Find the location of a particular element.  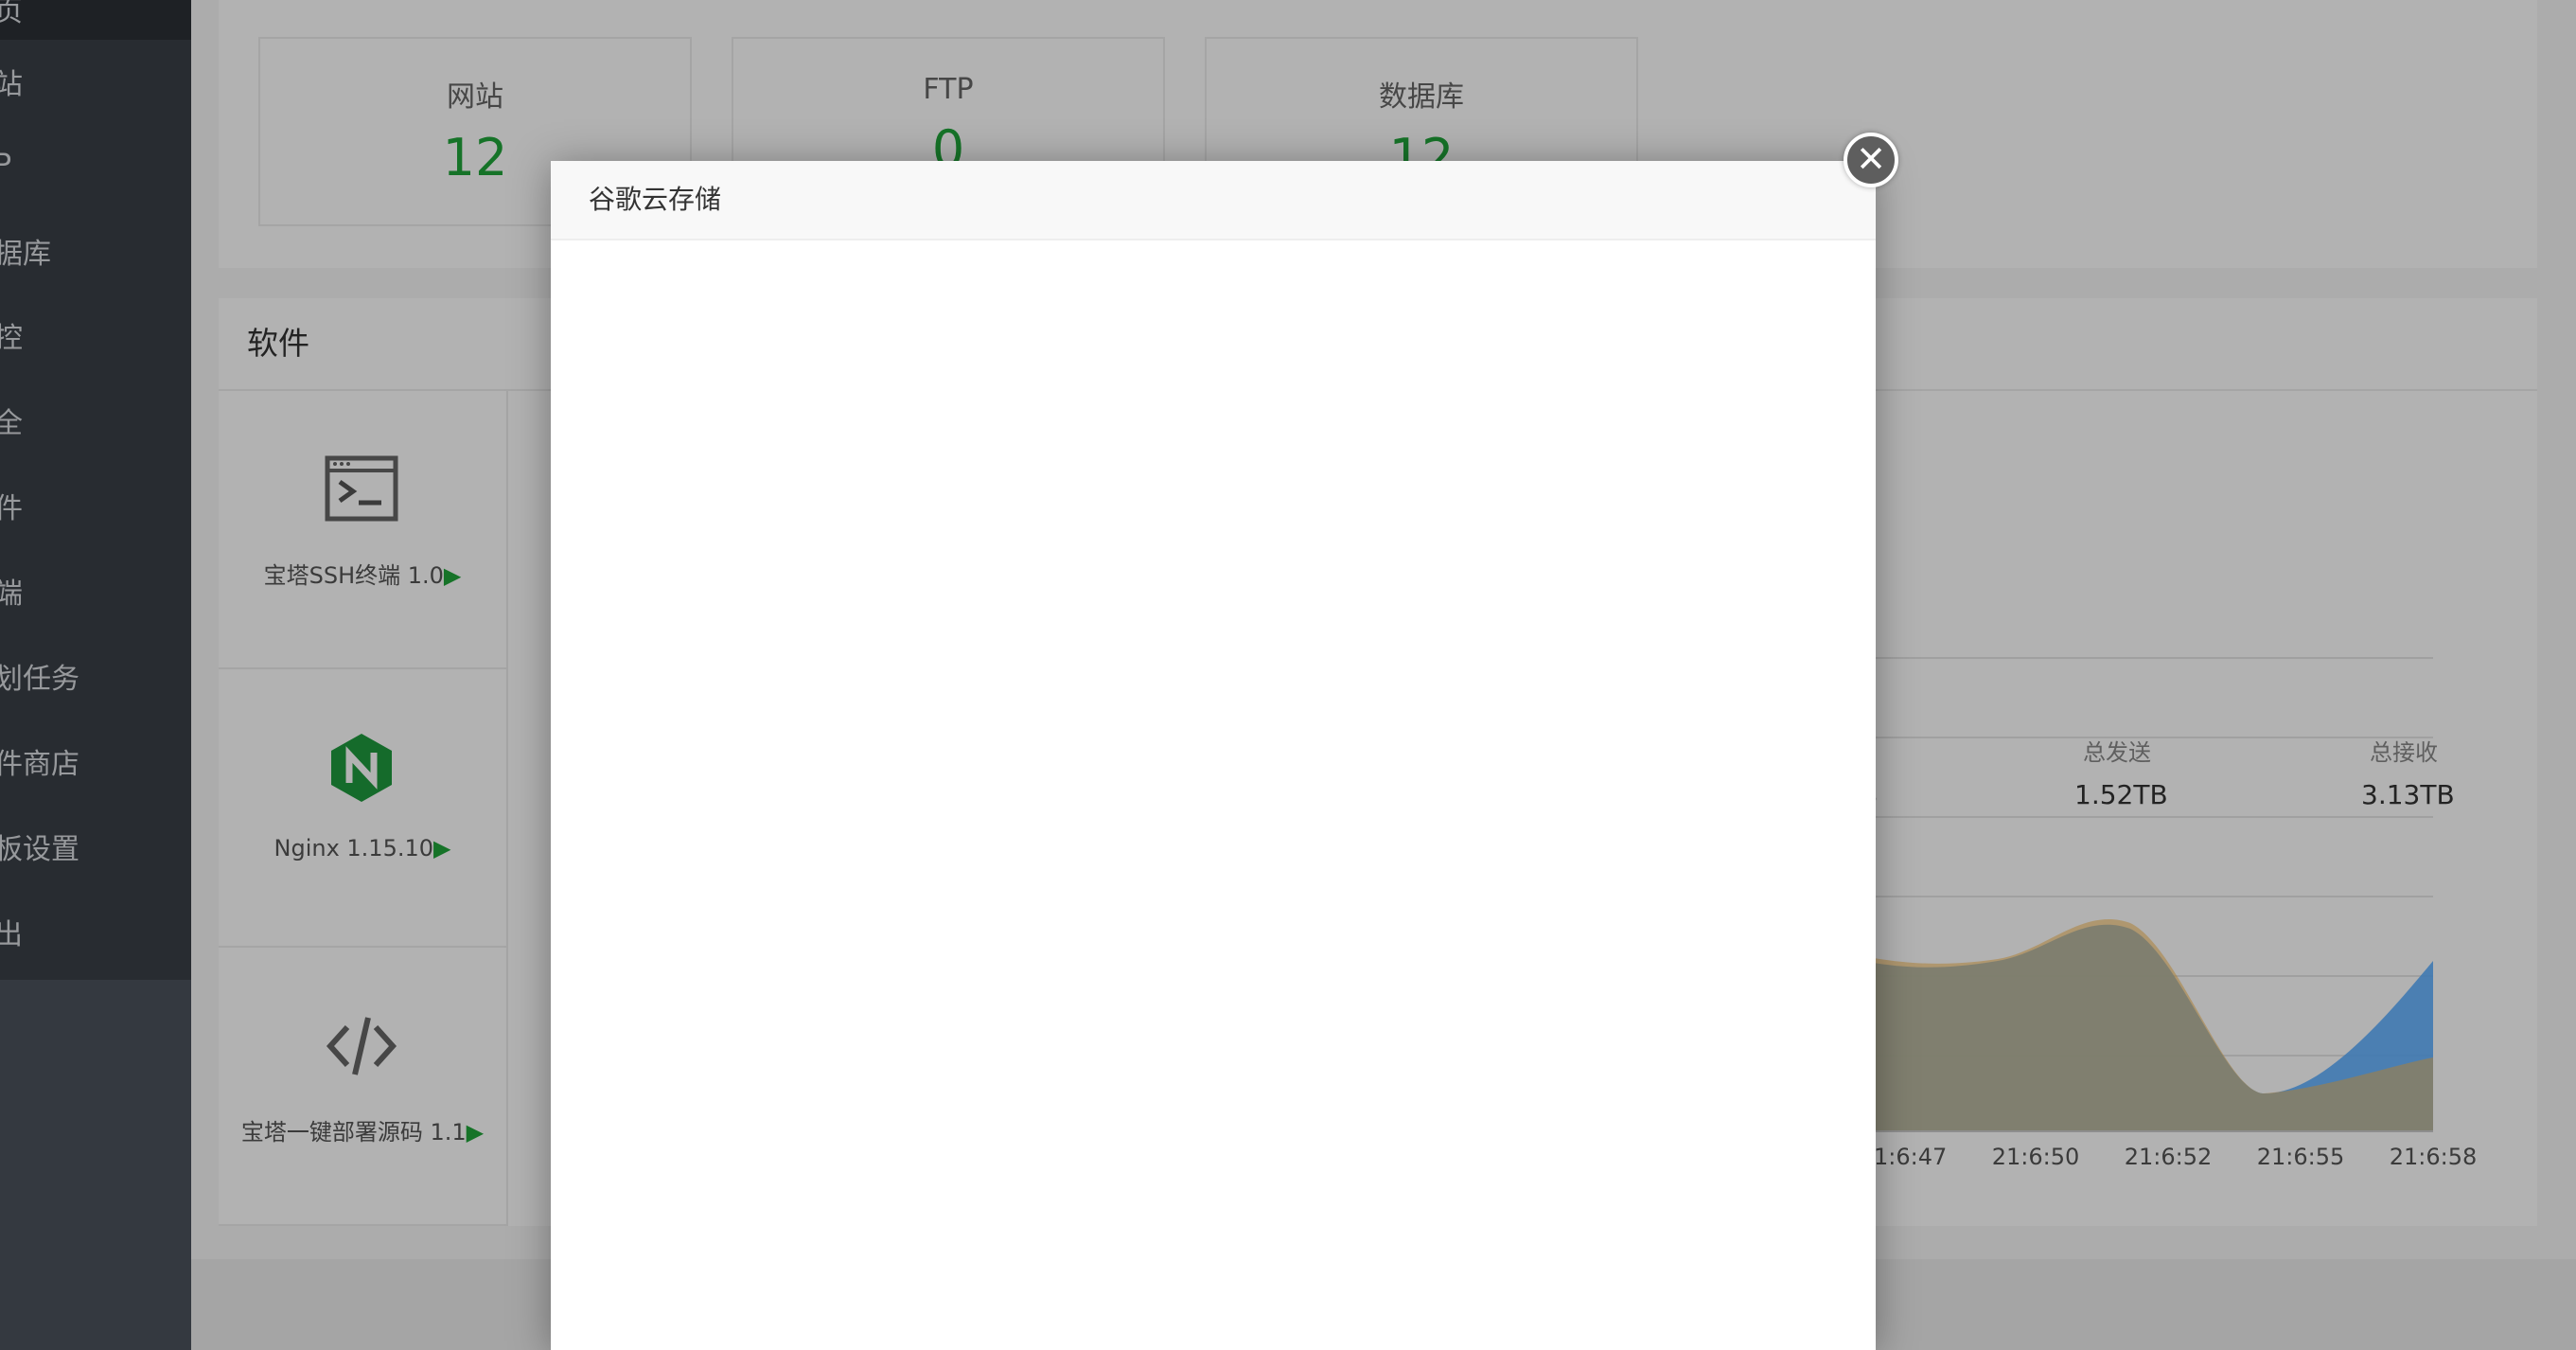

close-icon: ✕ is located at coordinates (1871, 160).